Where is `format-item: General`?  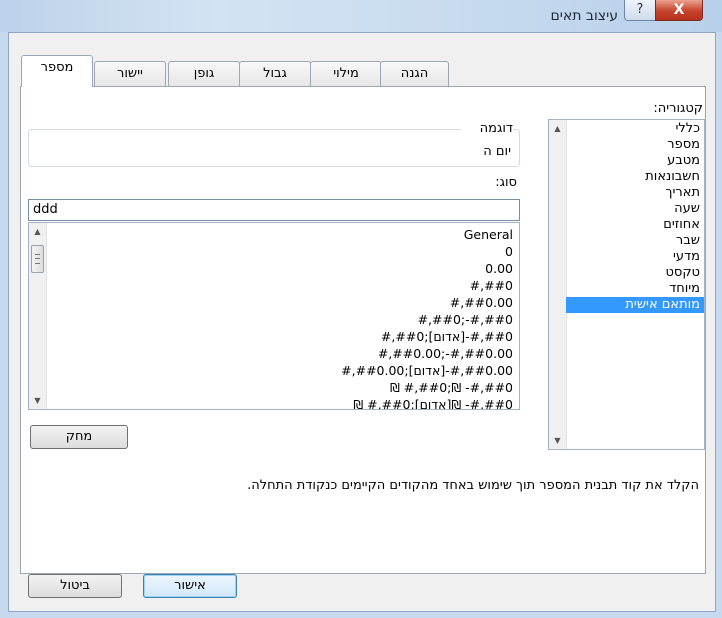
format-item: General is located at coordinates (282, 234).